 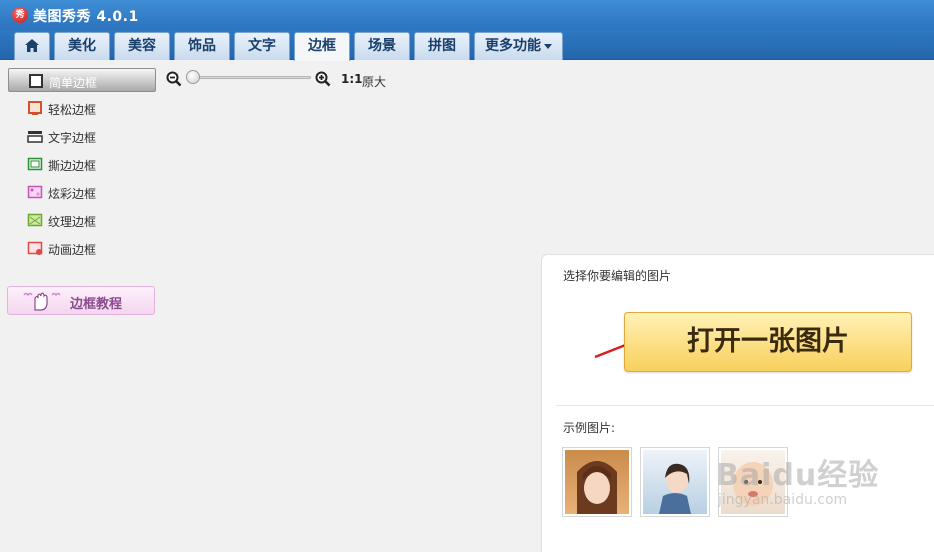 What do you see at coordinates (323, 79) in the screenshot?
I see `zoom-in-icon` at bounding box center [323, 79].